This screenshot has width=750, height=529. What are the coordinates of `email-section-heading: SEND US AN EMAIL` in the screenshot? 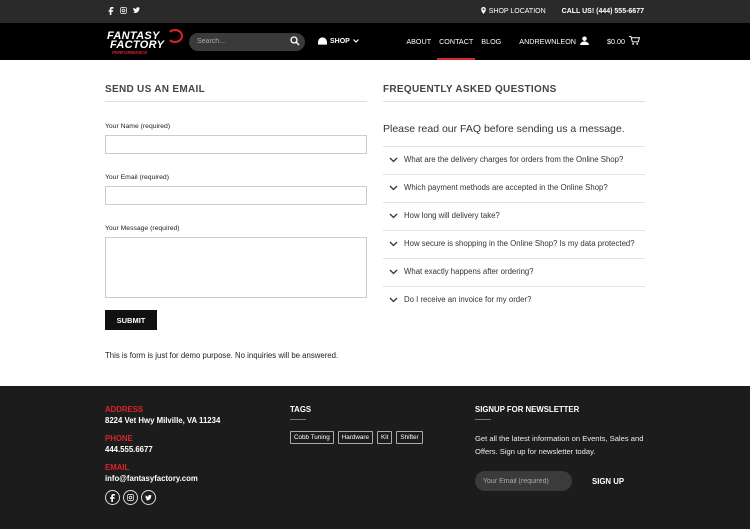 It's located at (236, 93).